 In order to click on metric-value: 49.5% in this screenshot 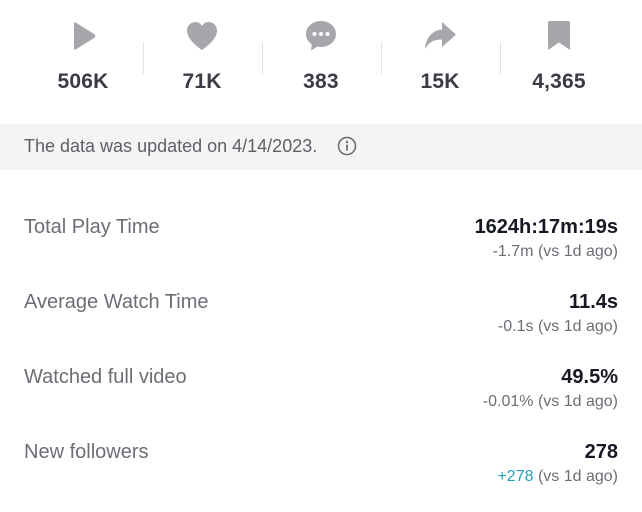, I will do `click(589, 377)`.